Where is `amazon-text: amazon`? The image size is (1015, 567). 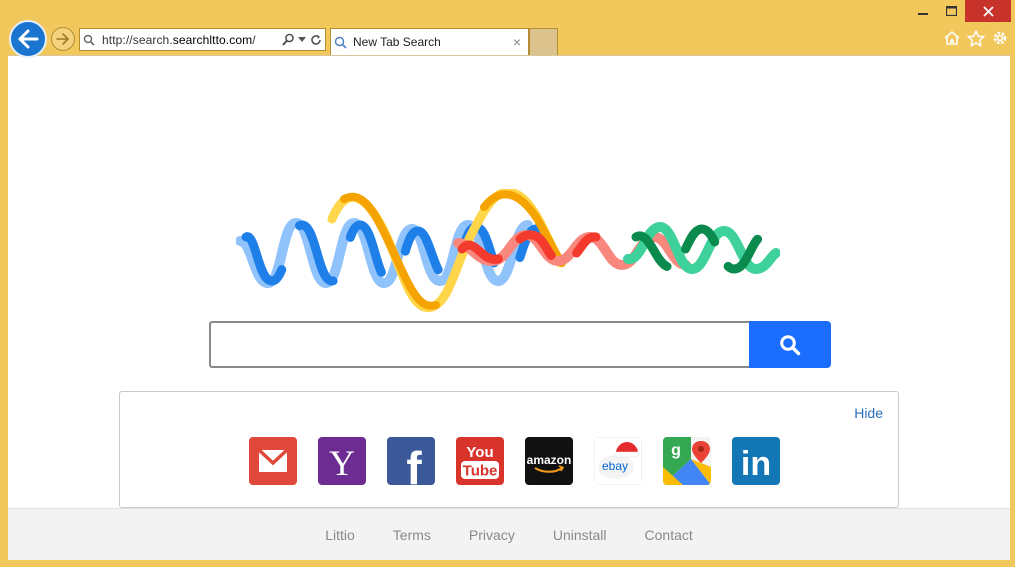 amazon-text: amazon is located at coordinates (549, 460).